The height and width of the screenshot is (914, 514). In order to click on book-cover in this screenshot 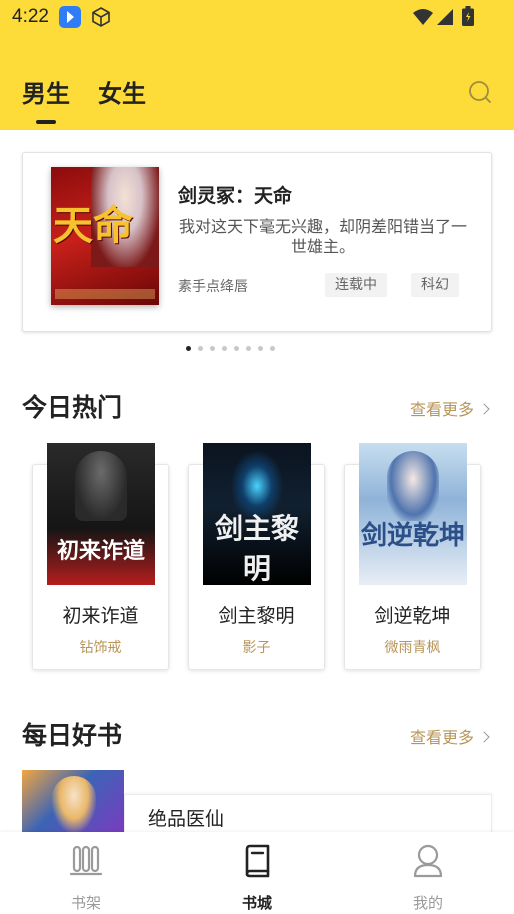, I will do `click(73, 801)`.